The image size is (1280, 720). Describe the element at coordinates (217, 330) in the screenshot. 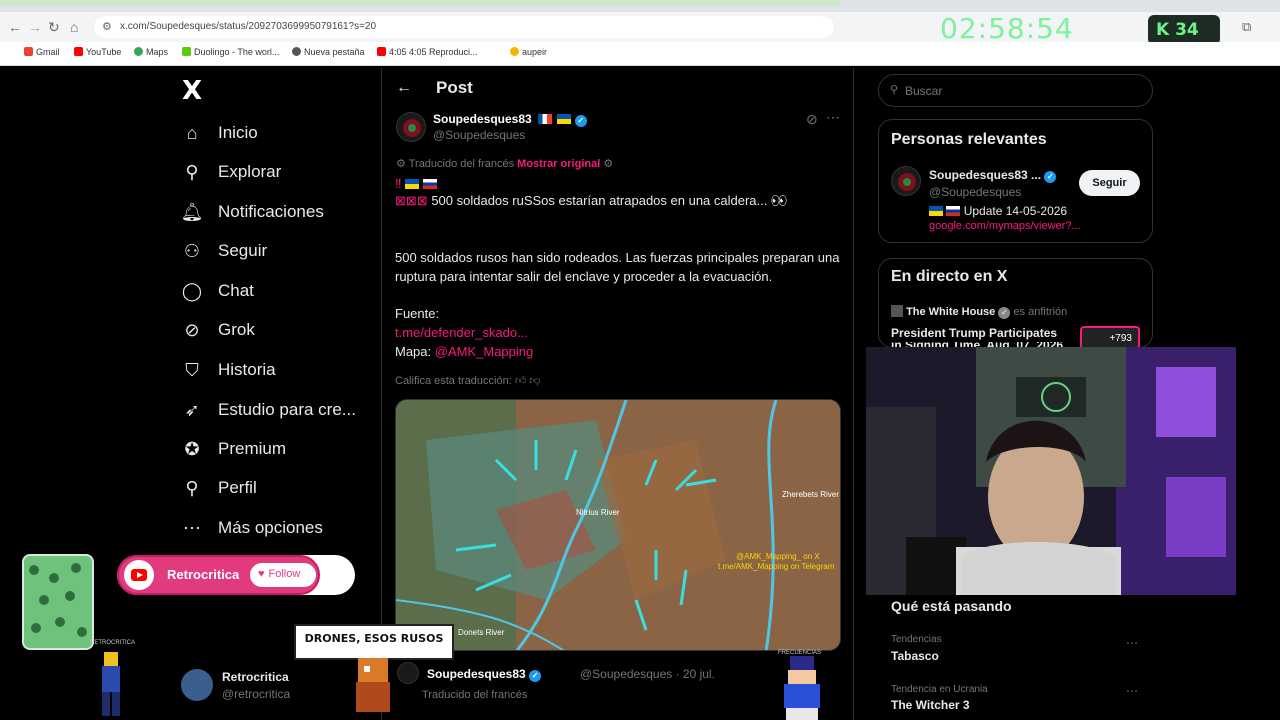

I see `nav-grok: ⊘ Grok` at that location.